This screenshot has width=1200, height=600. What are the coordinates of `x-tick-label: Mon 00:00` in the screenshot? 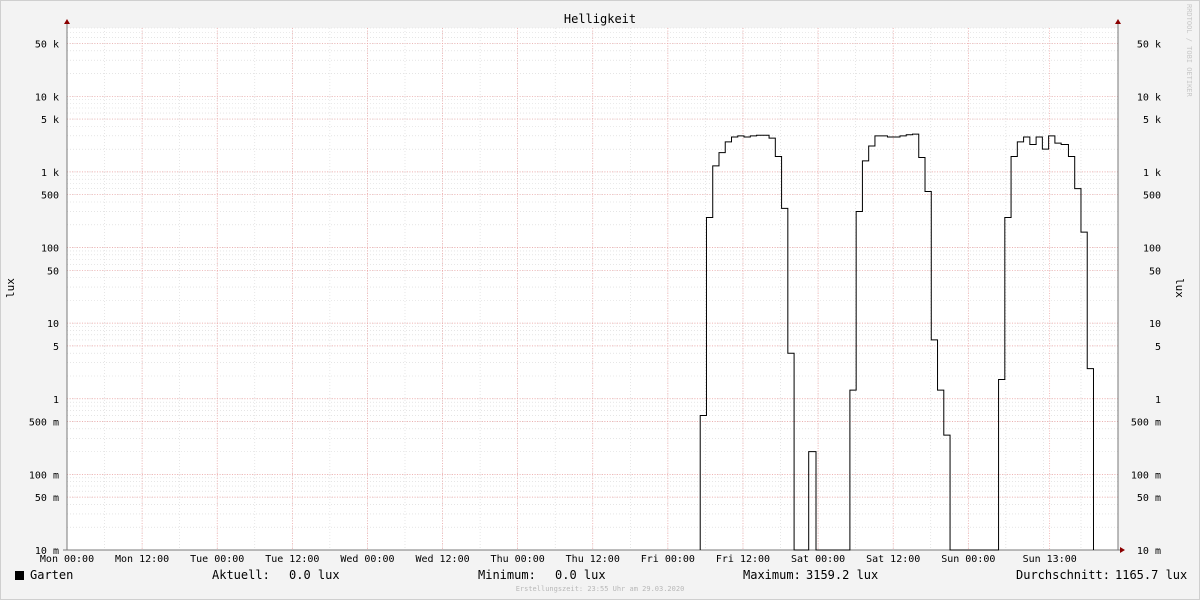 It's located at (67, 559).